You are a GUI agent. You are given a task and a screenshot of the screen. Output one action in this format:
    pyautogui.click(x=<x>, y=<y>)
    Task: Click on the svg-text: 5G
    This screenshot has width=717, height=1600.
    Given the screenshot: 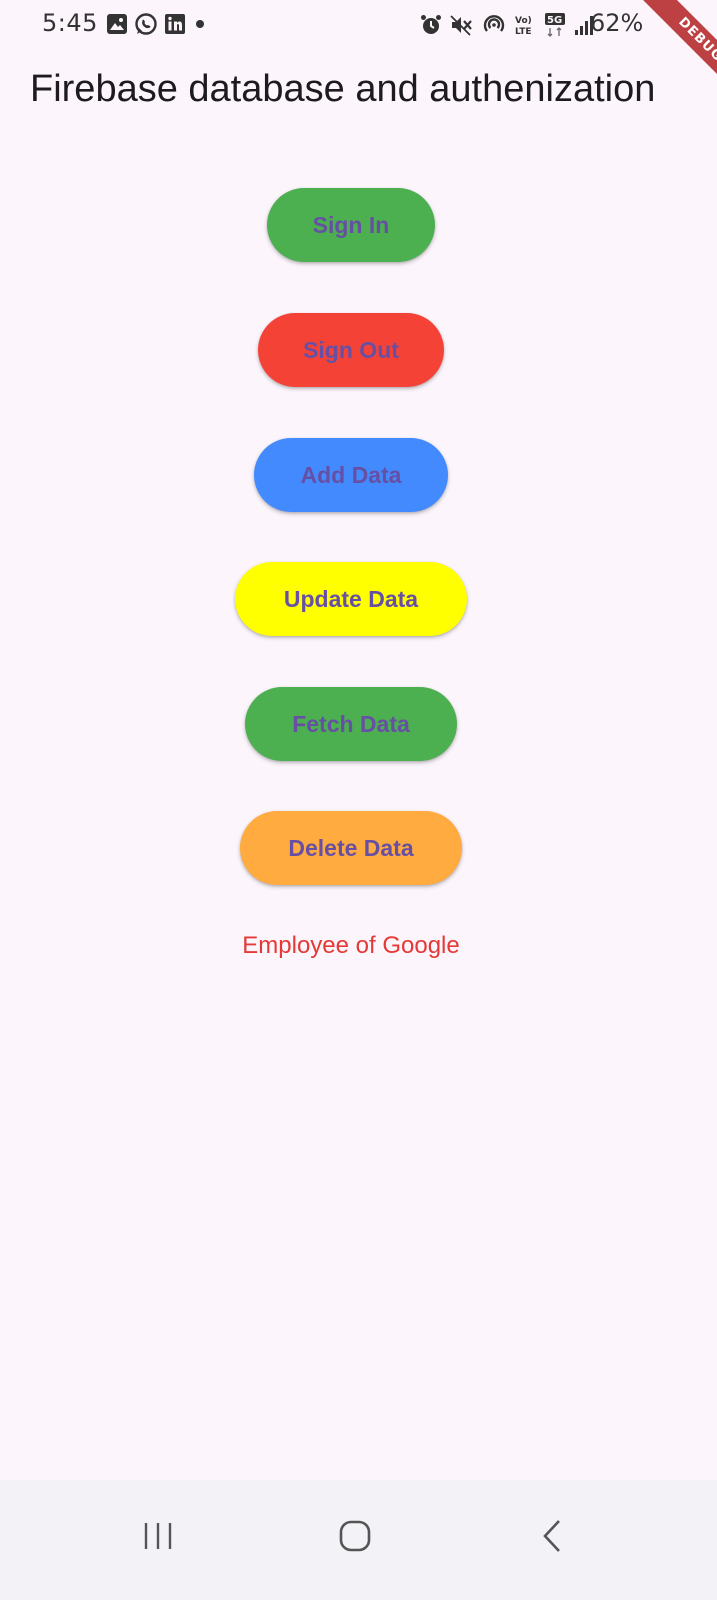 What is the action you would take?
    pyautogui.click(x=554, y=20)
    